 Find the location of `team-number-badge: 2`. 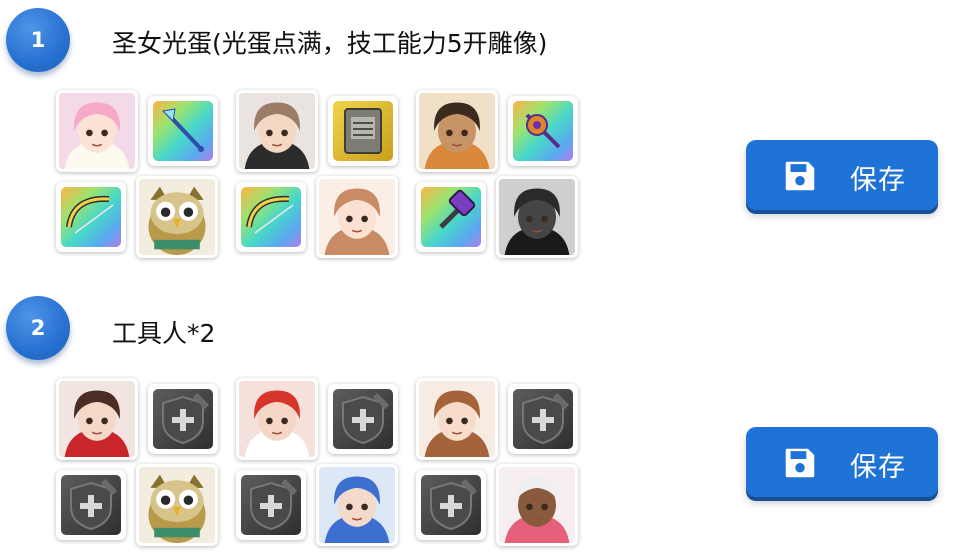

team-number-badge: 2 is located at coordinates (38, 328).